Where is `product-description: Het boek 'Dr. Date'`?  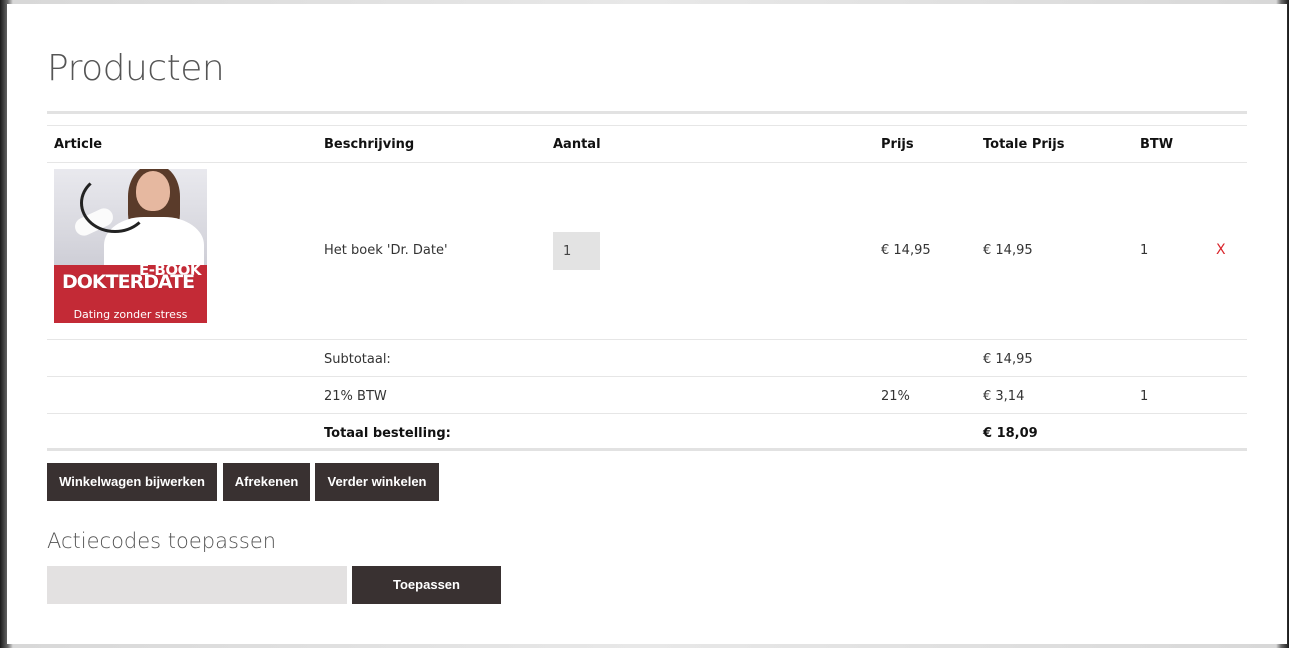 product-description: Het boek 'Dr. Date' is located at coordinates (386, 250).